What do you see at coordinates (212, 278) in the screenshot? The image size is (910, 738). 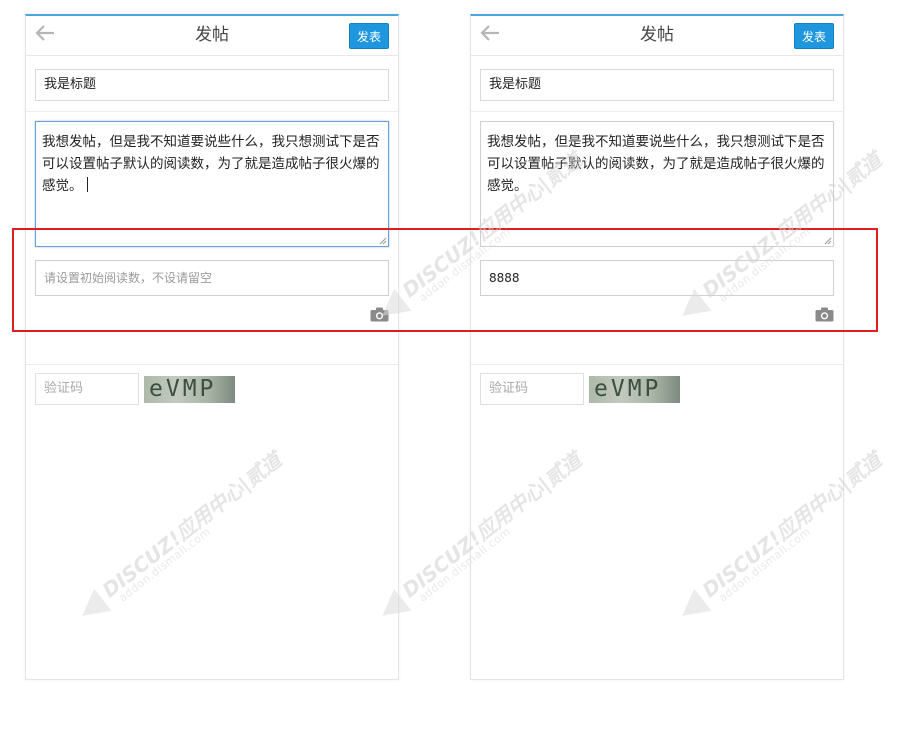 I see `readcount-input: 请设置初始阅读数，不设请留空` at bounding box center [212, 278].